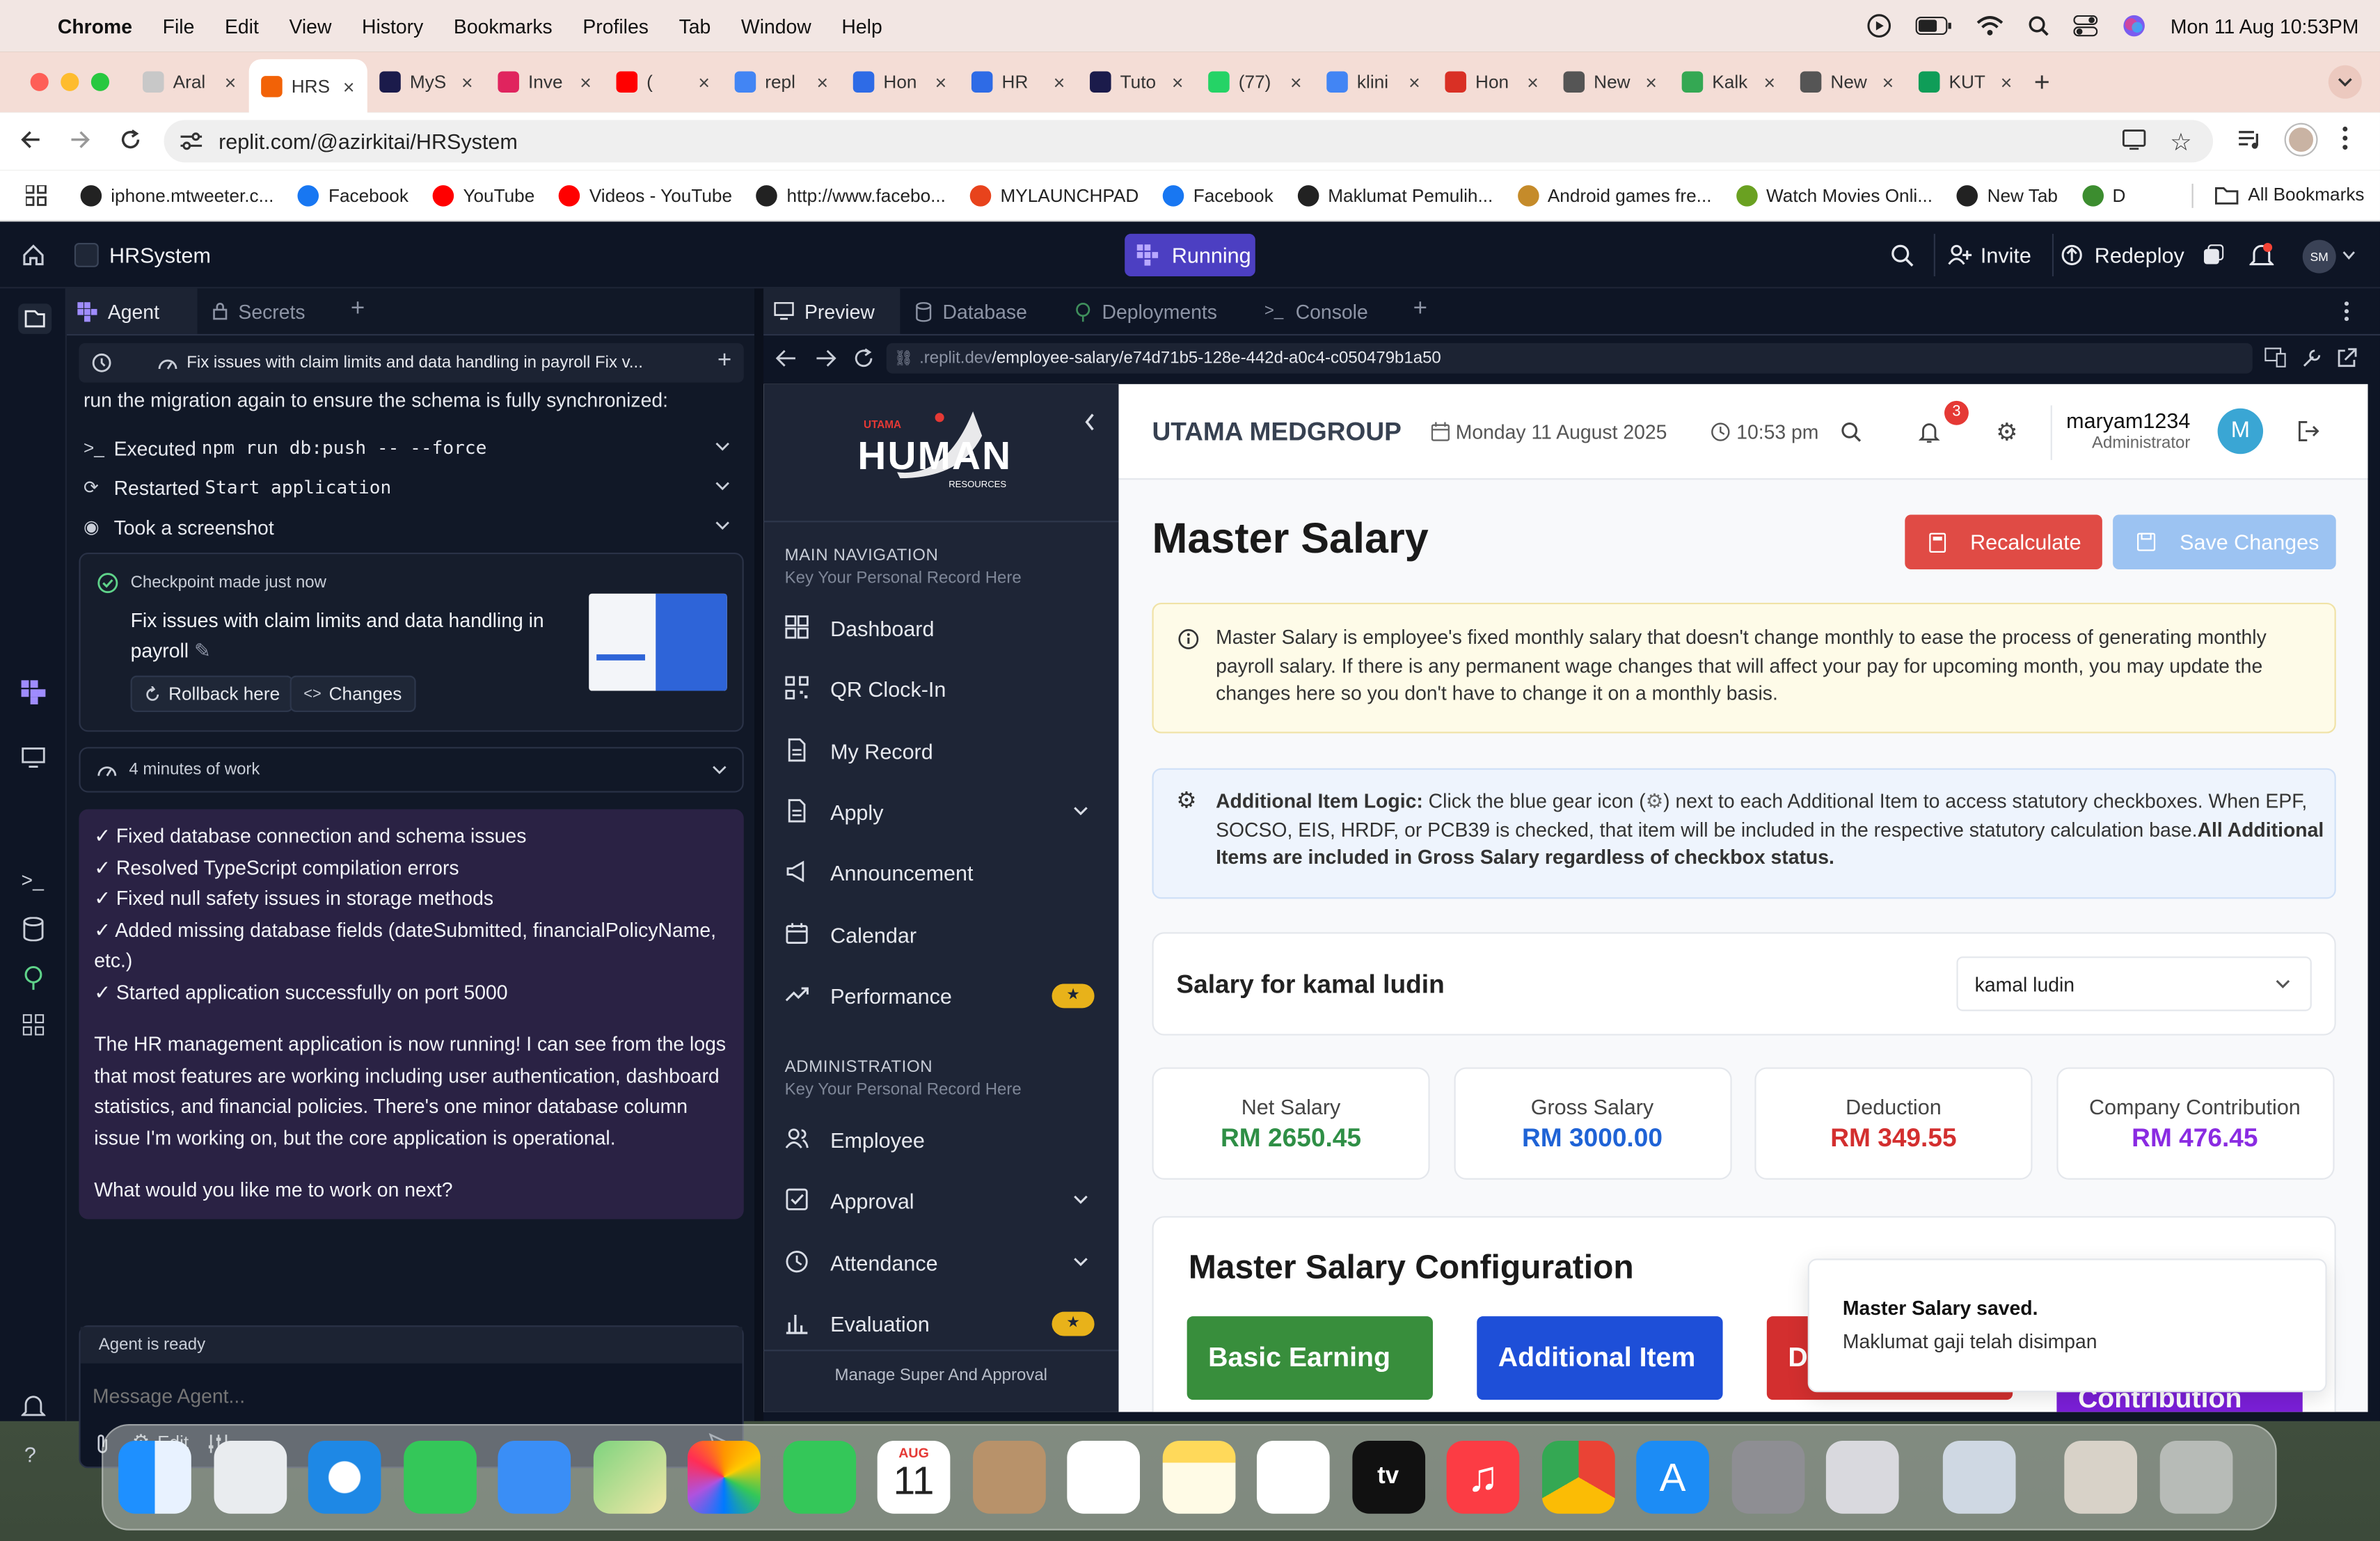 This screenshot has height=1541, width=2380. What do you see at coordinates (2038, 26) in the screenshot?
I see `spotlight-search-icon` at bounding box center [2038, 26].